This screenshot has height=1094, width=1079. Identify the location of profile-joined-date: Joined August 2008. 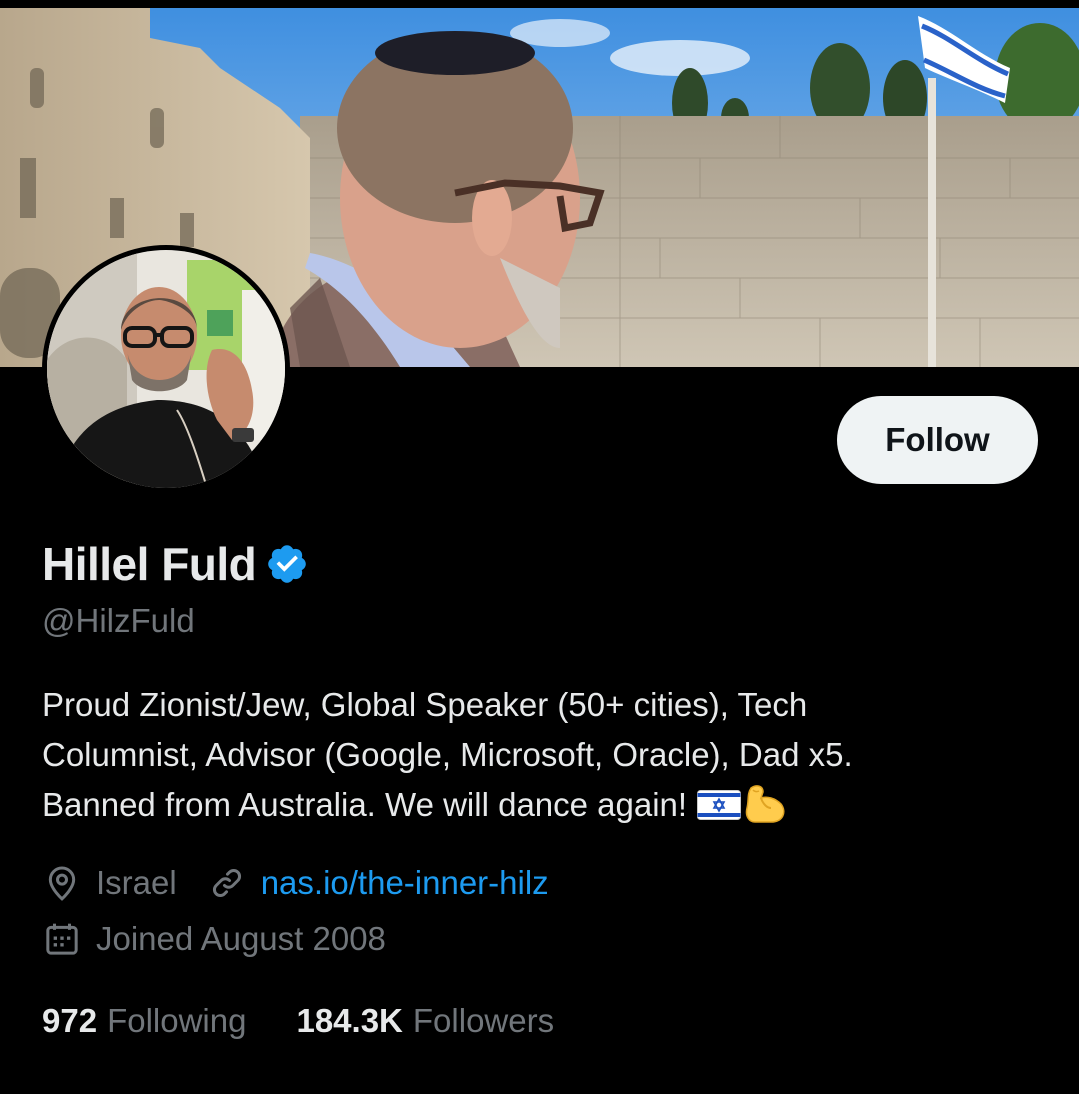
(241, 938).